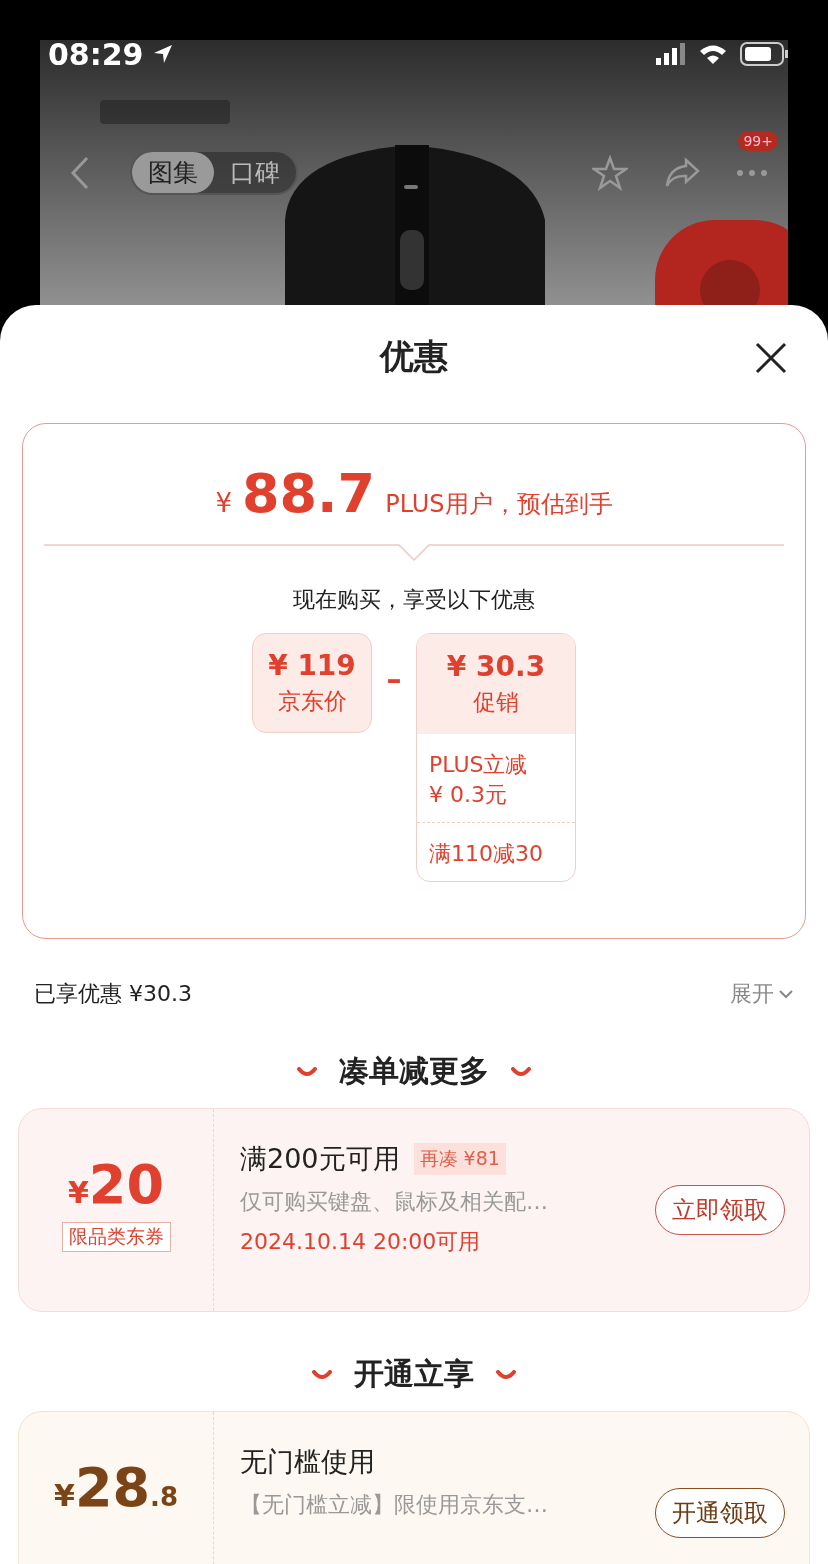 The width and height of the screenshot is (828, 1564). I want to click on chevron-down-icon, so click(786, 994).